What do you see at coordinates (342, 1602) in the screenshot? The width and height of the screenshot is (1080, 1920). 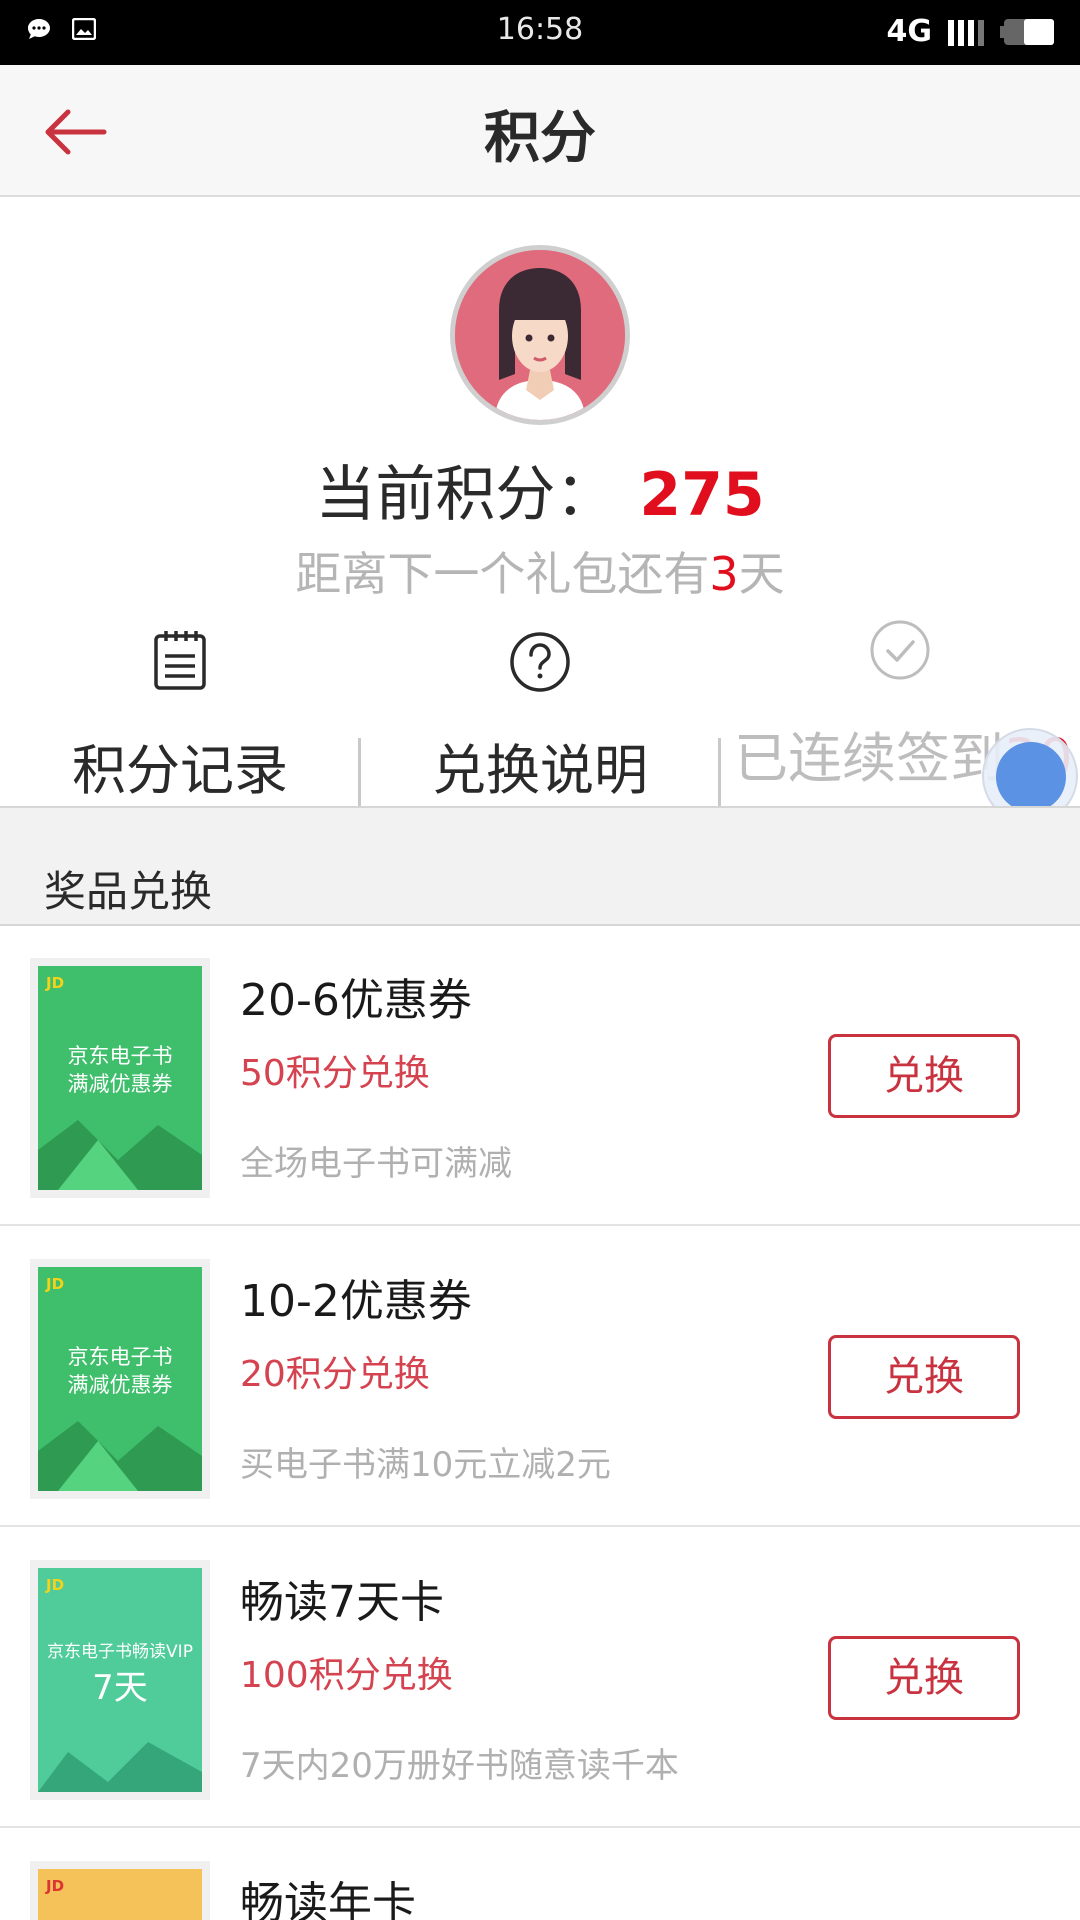 I see `reward-name: 畅读7天卡` at bounding box center [342, 1602].